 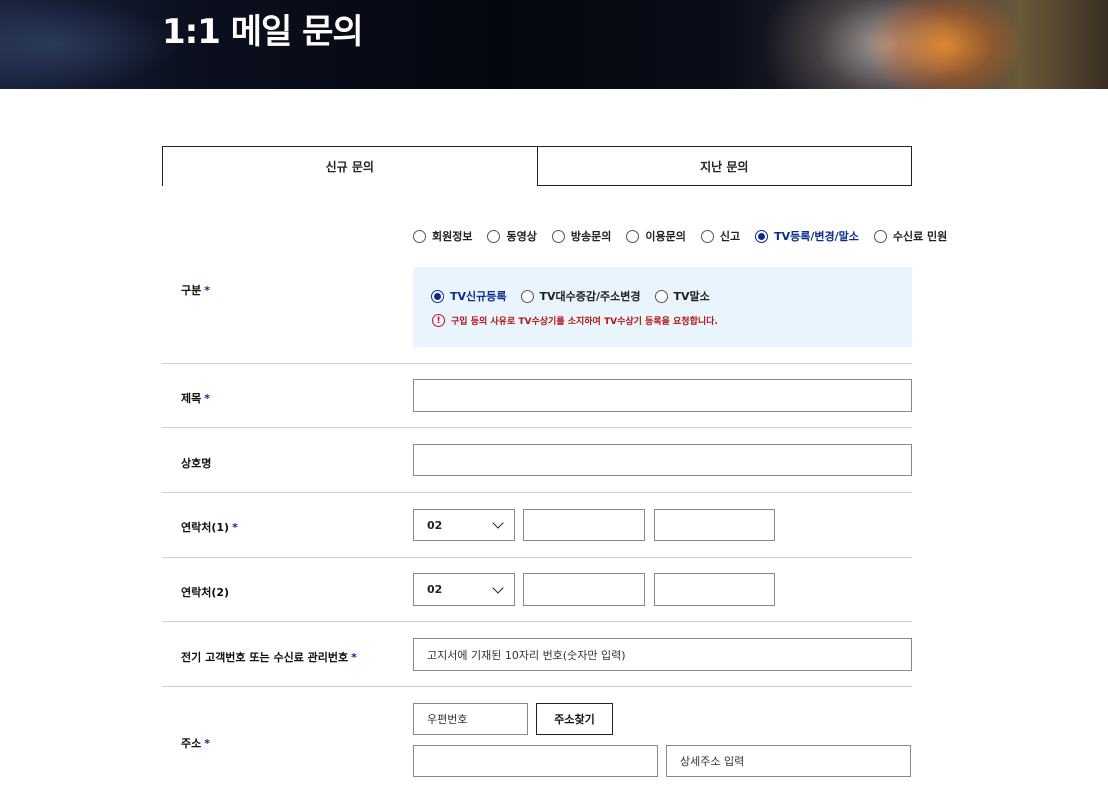 What do you see at coordinates (526, 655) in the screenshot?
I see `input-placeholder: 고지서에 기재된 10자리 번호(숫자만 입력)` at bounding box center [526, 655].